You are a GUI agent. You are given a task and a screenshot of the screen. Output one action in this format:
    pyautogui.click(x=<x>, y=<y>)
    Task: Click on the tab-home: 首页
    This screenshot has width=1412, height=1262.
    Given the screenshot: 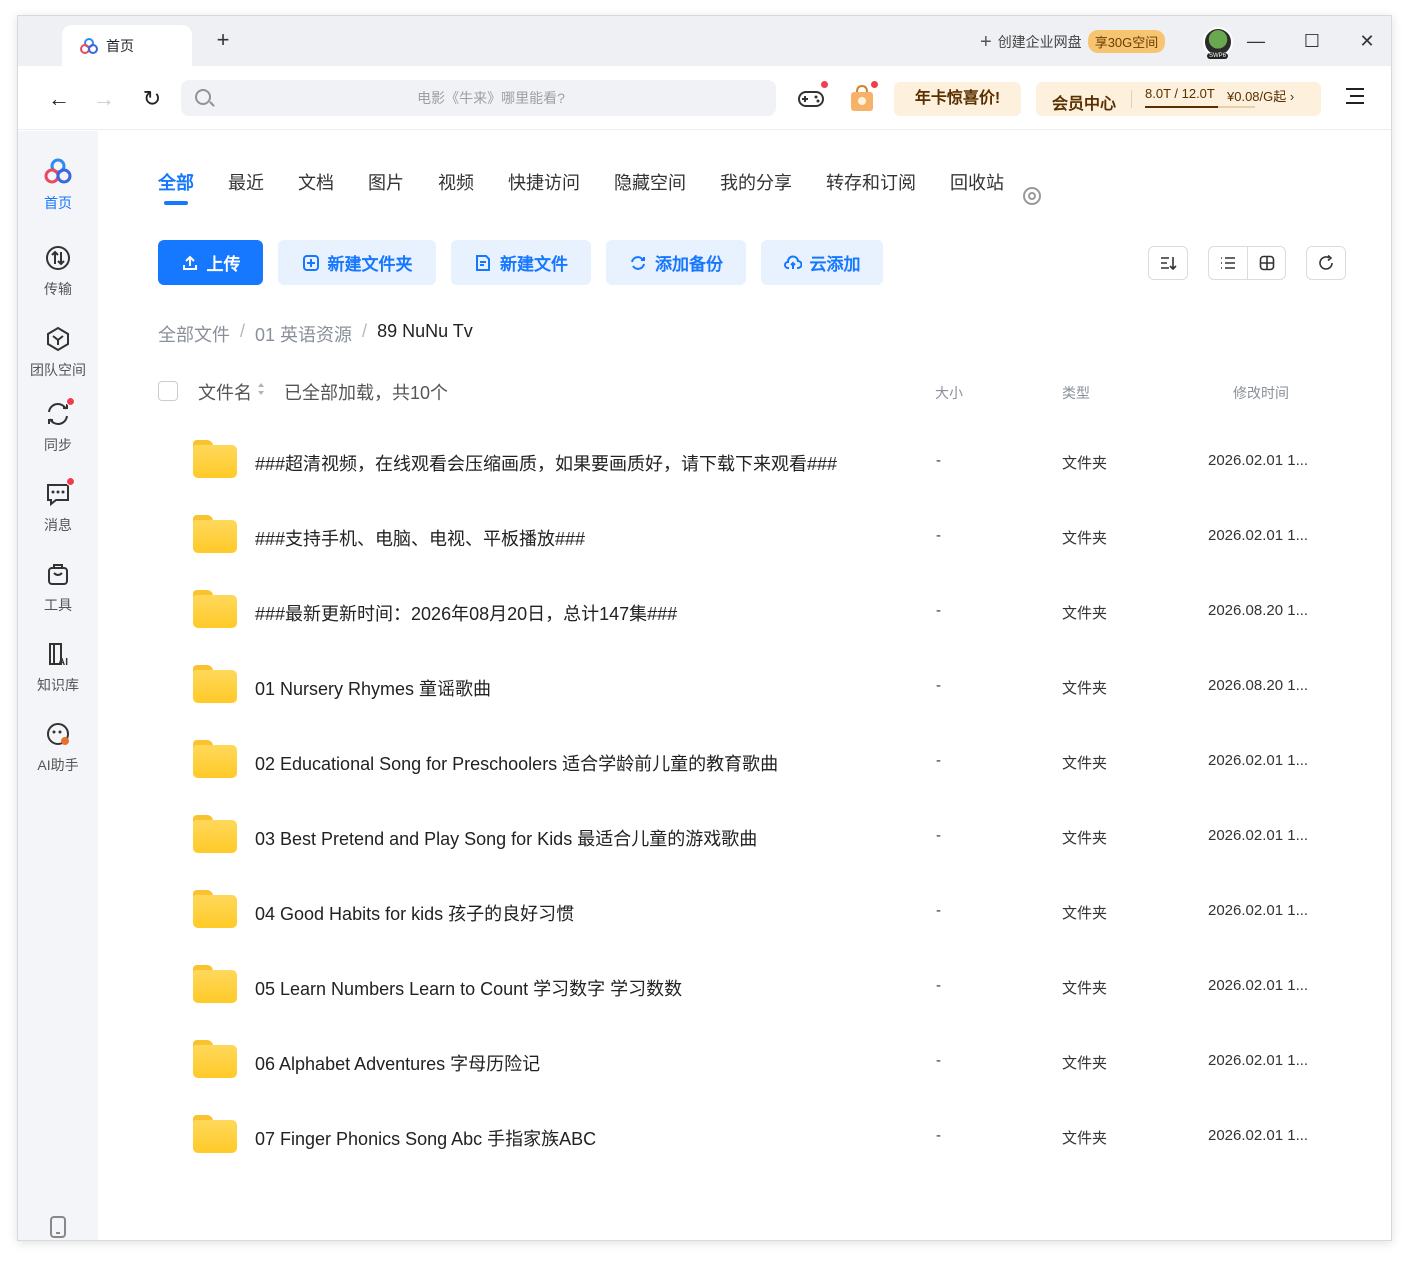 What is the action you would take?
    pyautogui.click(x=127, y=45)
    